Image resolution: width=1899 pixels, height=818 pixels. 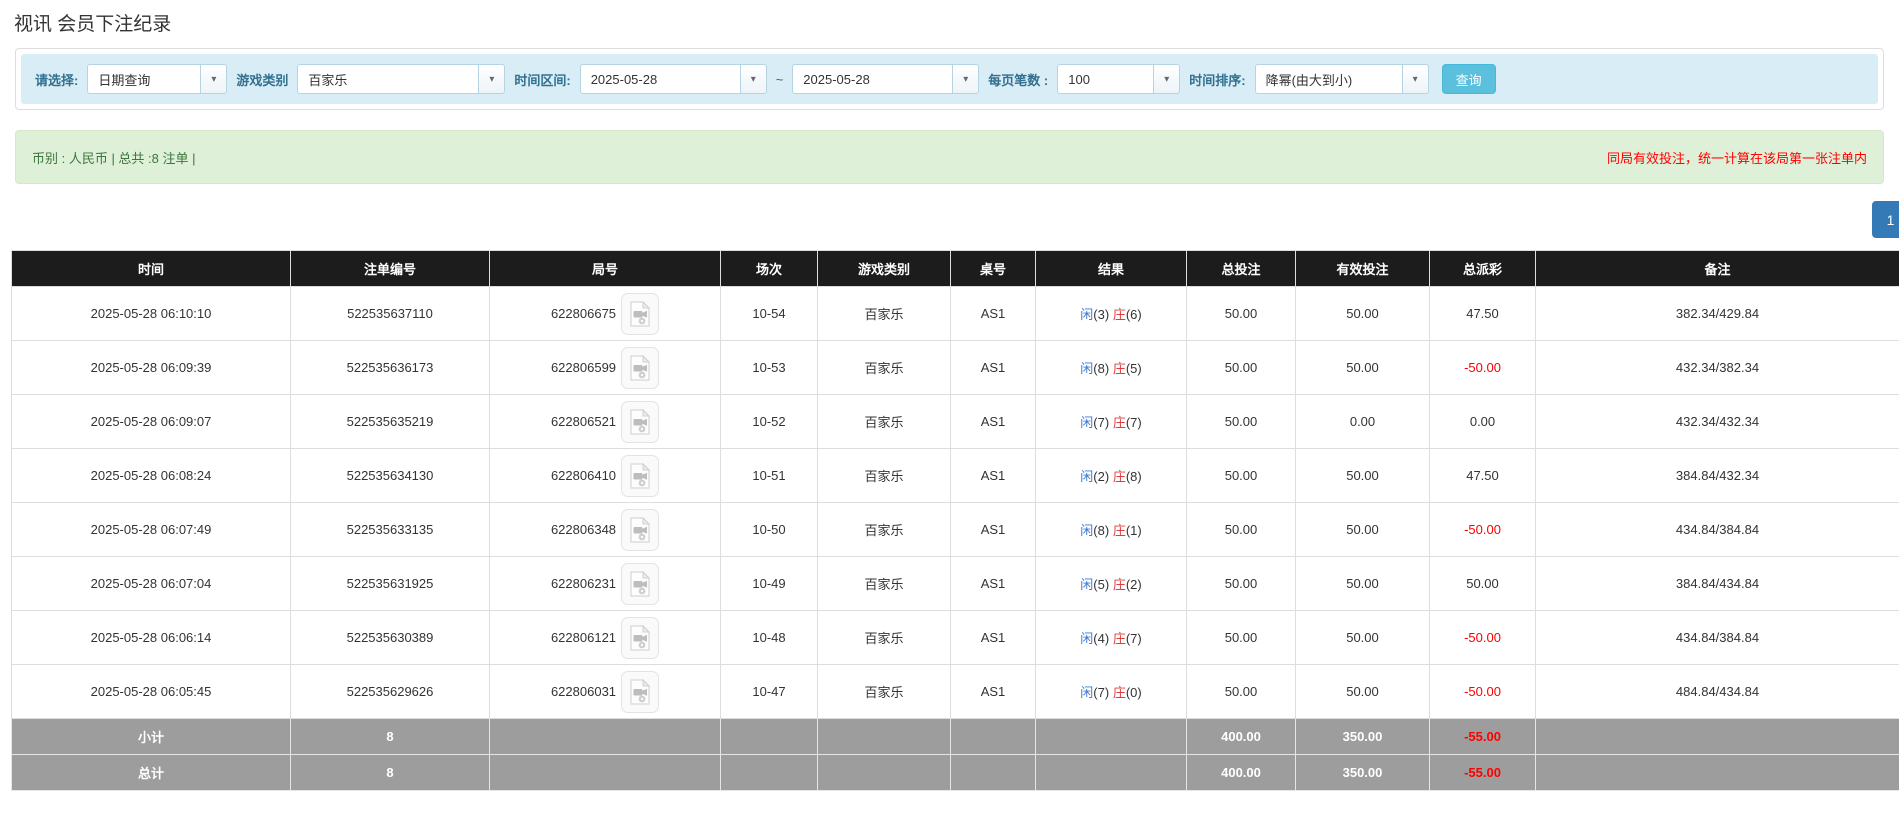 What do you see at coordinates (1717, 638) in the screenshot?
I see `cell-note: 434.84/384.84` at bounding box center [1717, 638].